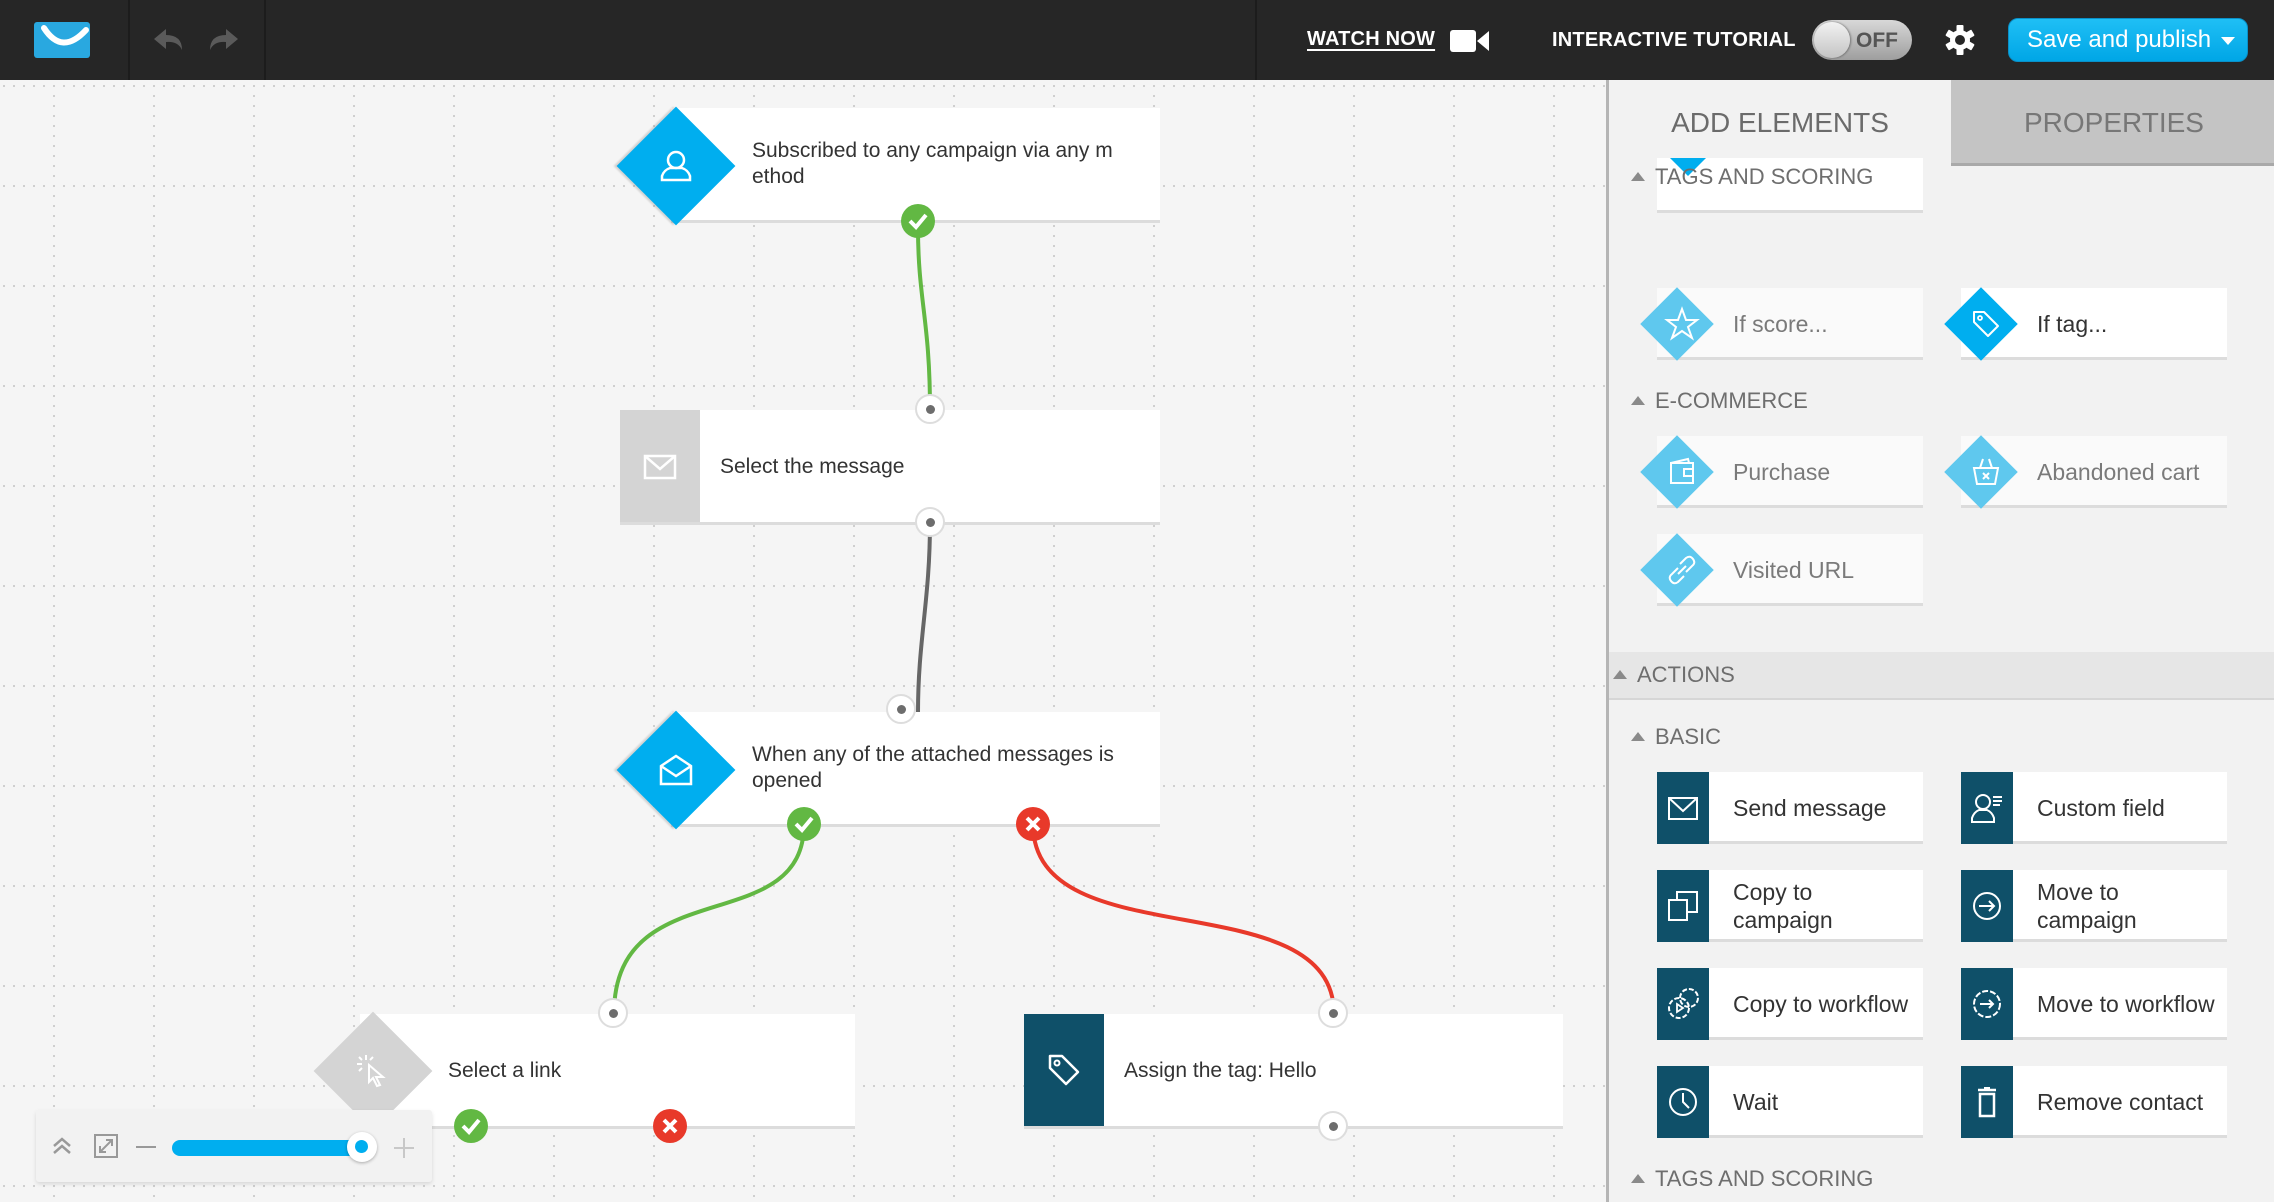  Describe the element at coordinates (2126, 1004) in the screenshot. I see `element-label: Move to workflow` at that location.